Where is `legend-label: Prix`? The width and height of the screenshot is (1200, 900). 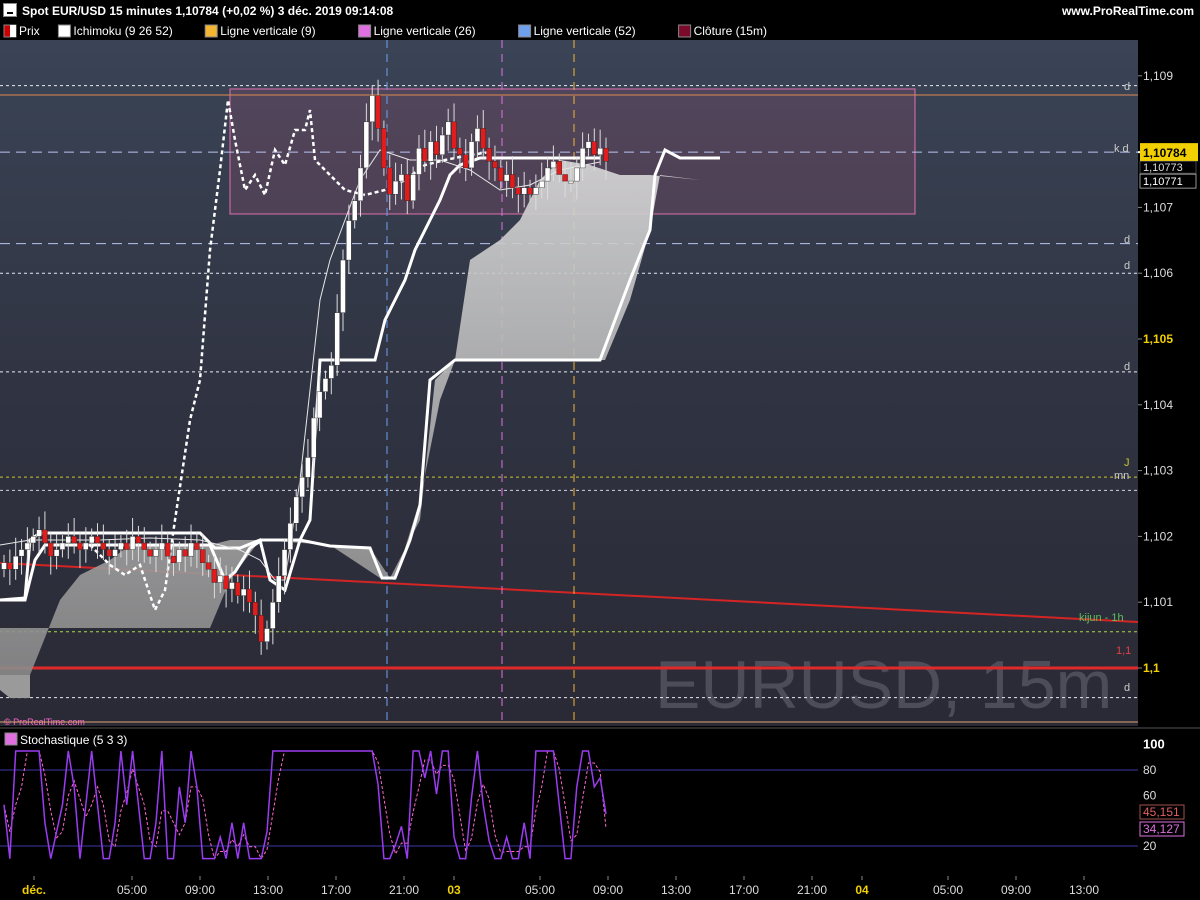 legend-label: Prix is located at coordinates (29, 31).